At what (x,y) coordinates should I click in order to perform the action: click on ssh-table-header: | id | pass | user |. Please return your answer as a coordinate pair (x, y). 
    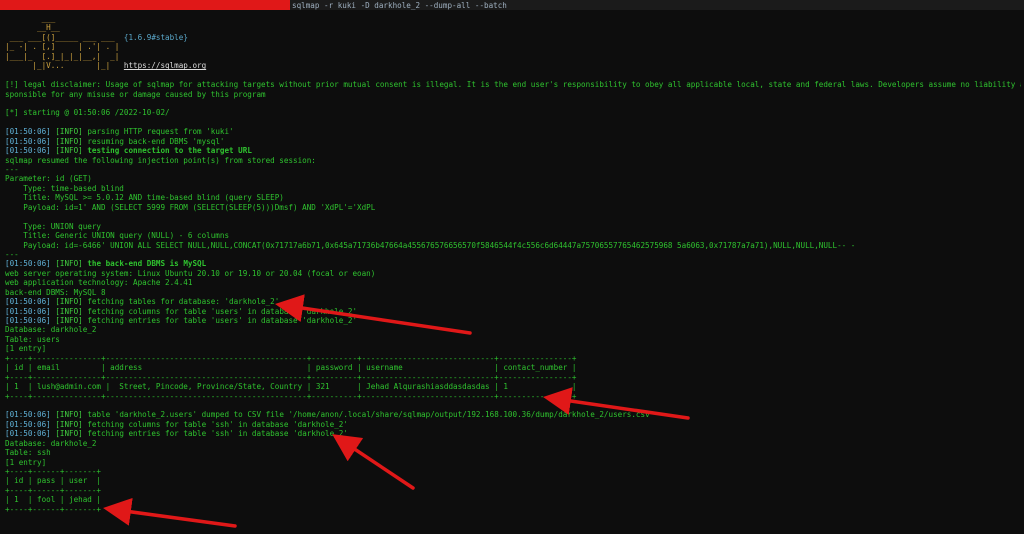
    Looking at the image, I should click on (53, 481).